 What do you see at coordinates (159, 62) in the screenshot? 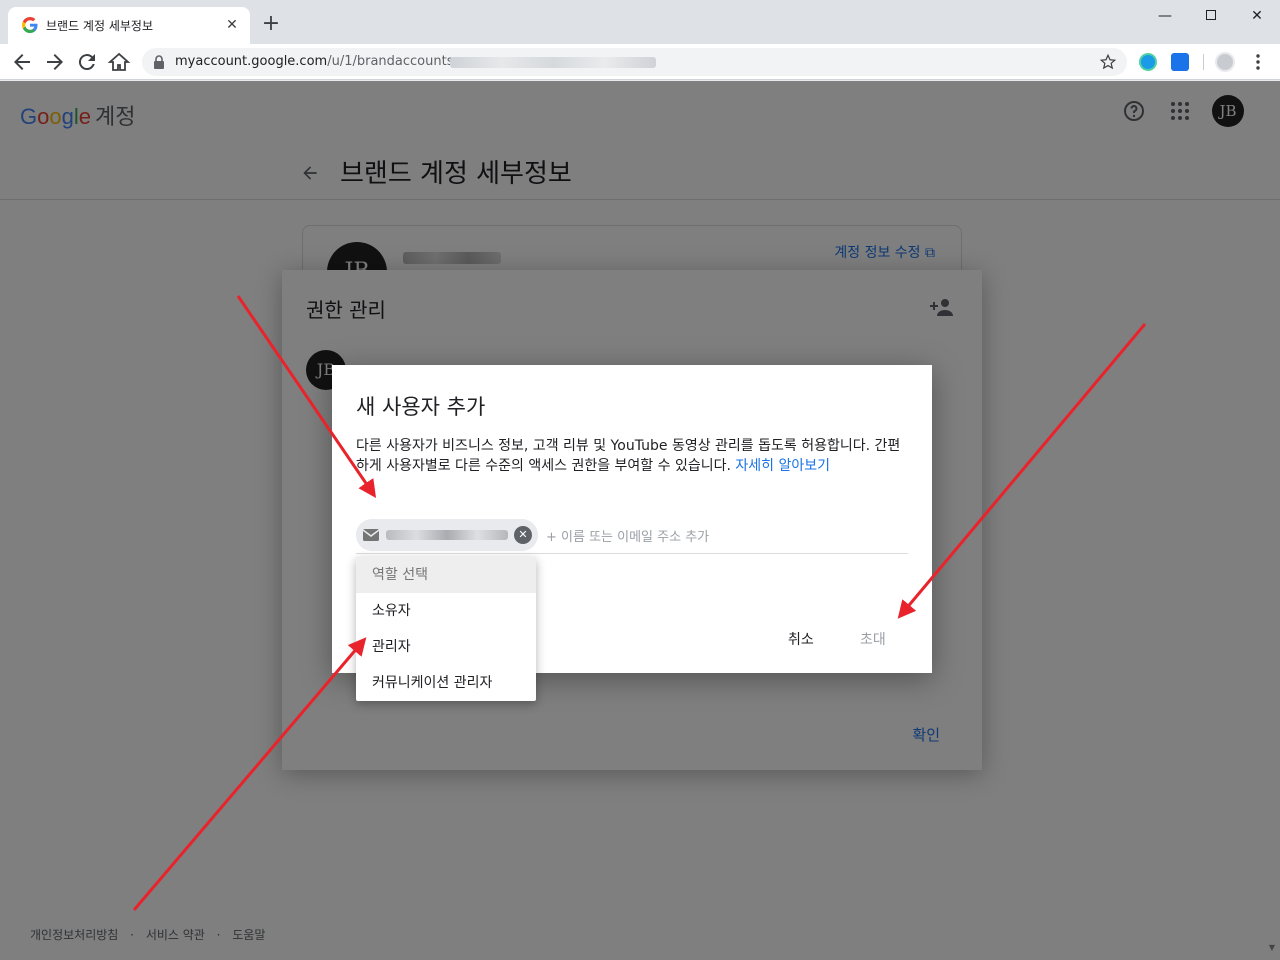
I see `lock-icon` at bounding box center [159, 62].